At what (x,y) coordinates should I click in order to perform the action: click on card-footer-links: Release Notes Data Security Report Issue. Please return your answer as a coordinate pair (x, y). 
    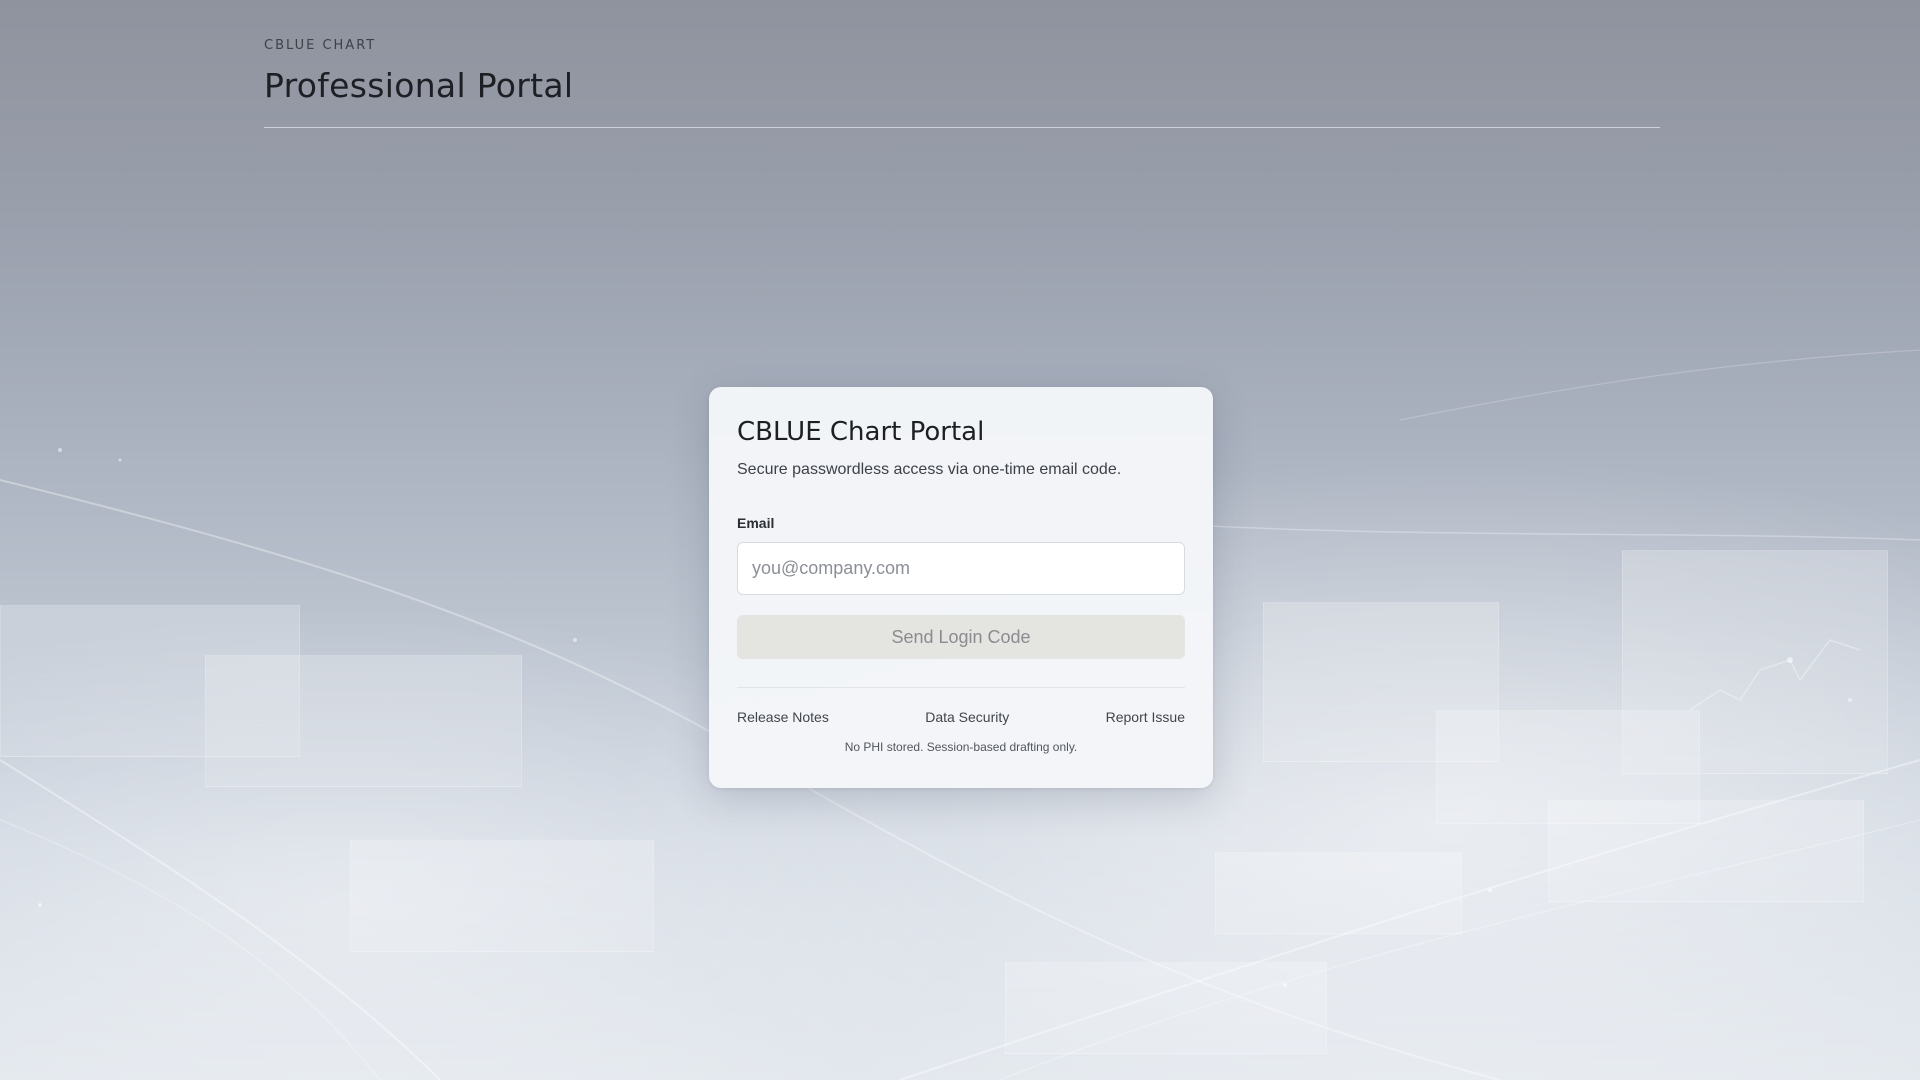
    Looking at the image, I should click on (961, 717).